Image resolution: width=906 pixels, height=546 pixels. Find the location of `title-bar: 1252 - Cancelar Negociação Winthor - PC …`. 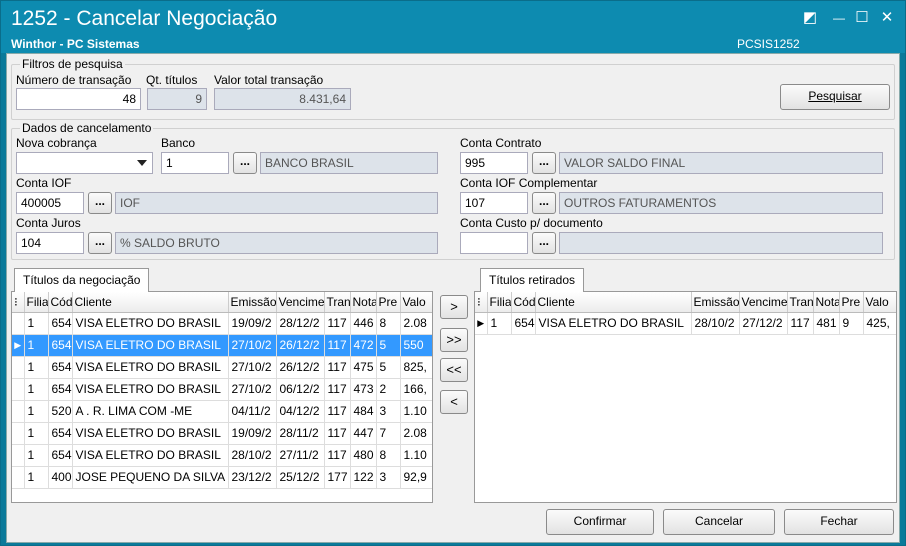

title-bar: 1252 - Cancelar Negociação Winthor - PC … is located at coordinates (453, 27).